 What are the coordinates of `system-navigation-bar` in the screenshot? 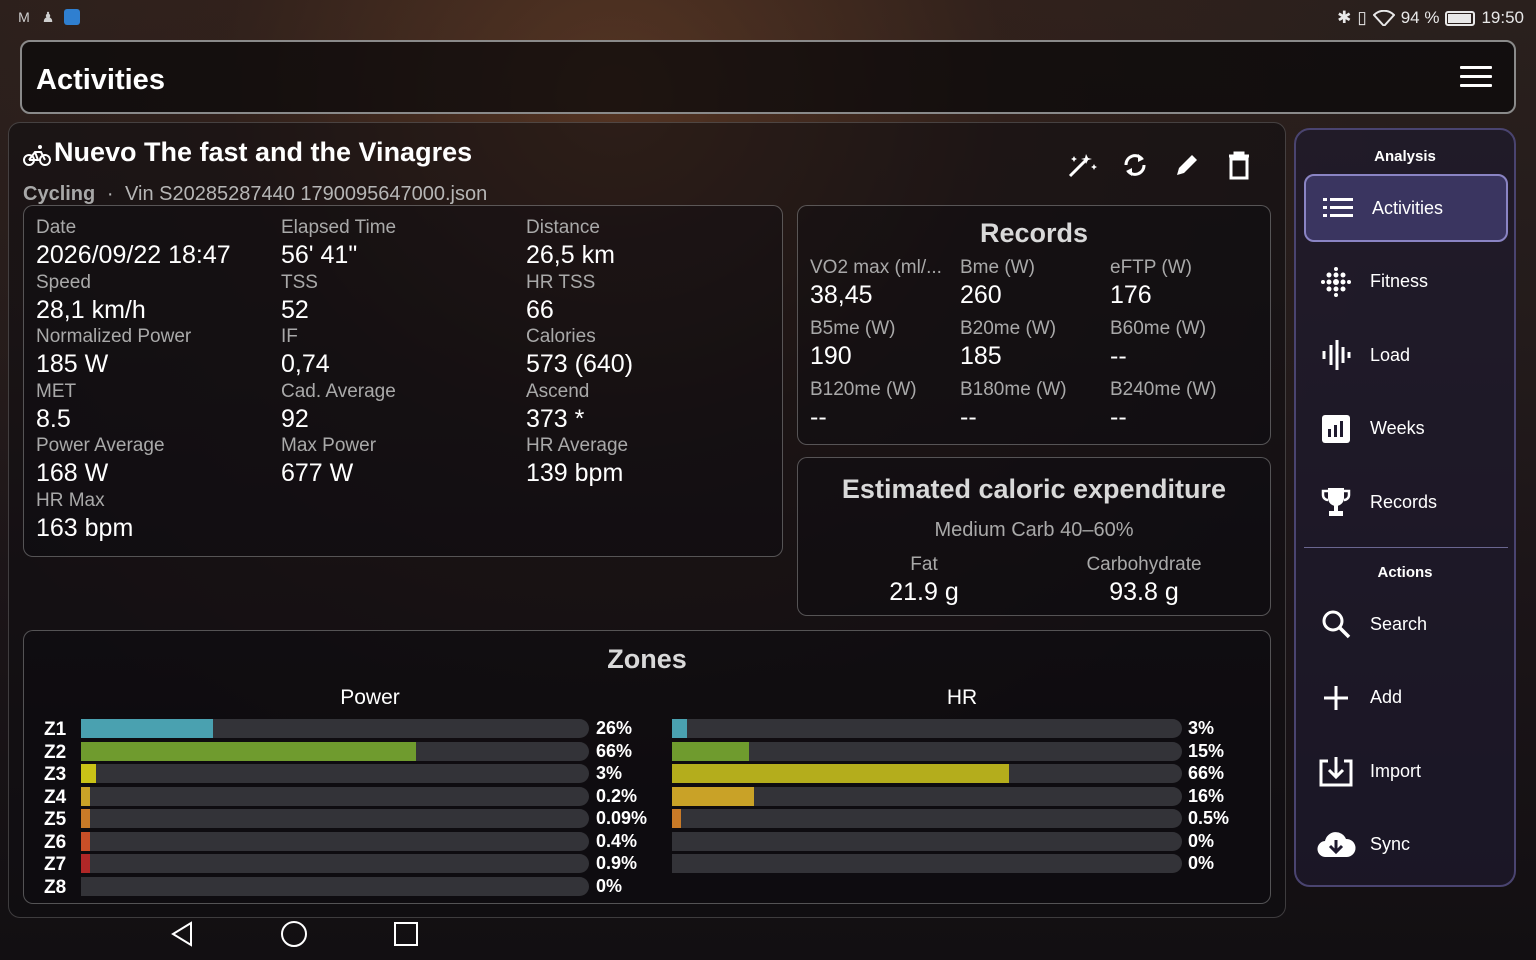 It's located at (290, 934).